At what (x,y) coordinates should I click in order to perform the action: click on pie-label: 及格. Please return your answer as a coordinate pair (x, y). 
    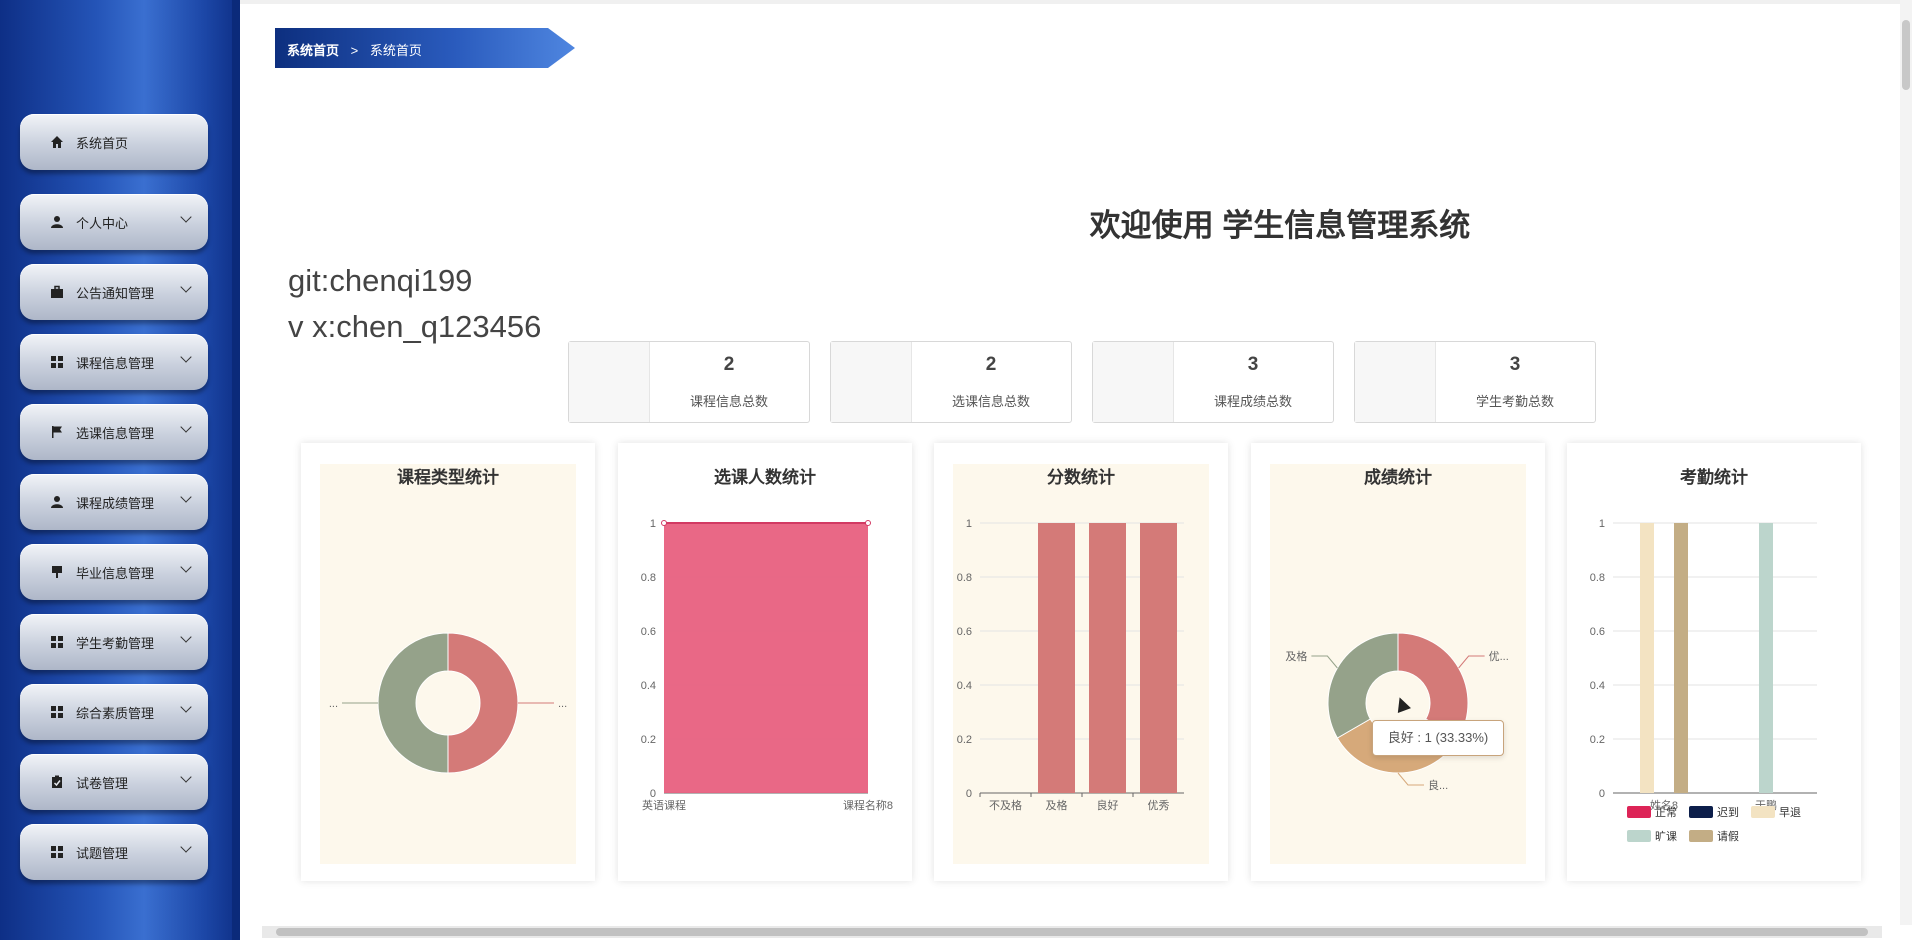
    Looking at the image, I should click on (1296, 656).